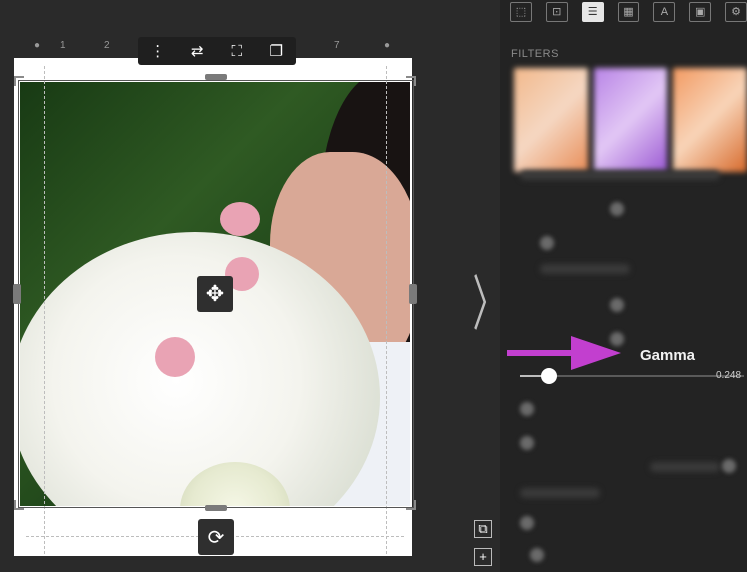 The height and width of the screenshot is (572, 747). Describe the element at coordinates (535, 54) in the screenshot. I see `filters-section-title: FILTERS` at that location.